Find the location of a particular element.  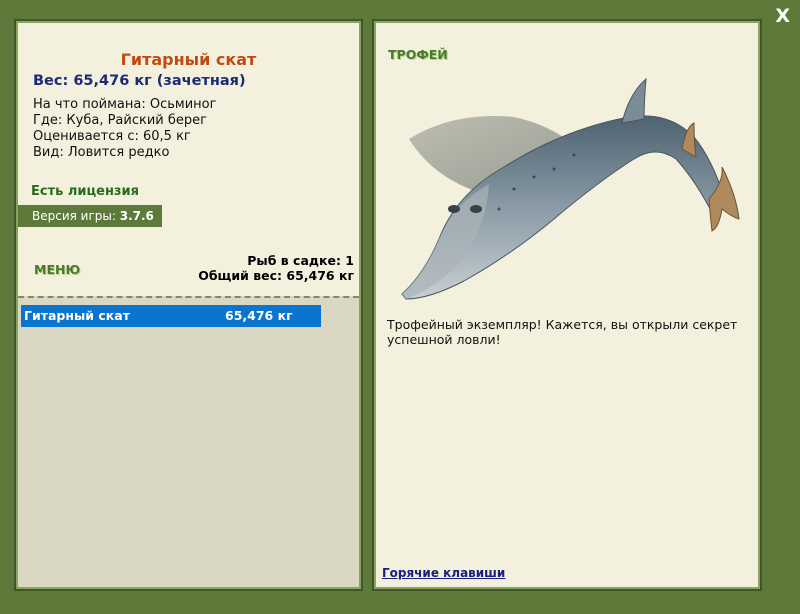

fish-title: Гитарный скат is located at coordinates (188, 59).